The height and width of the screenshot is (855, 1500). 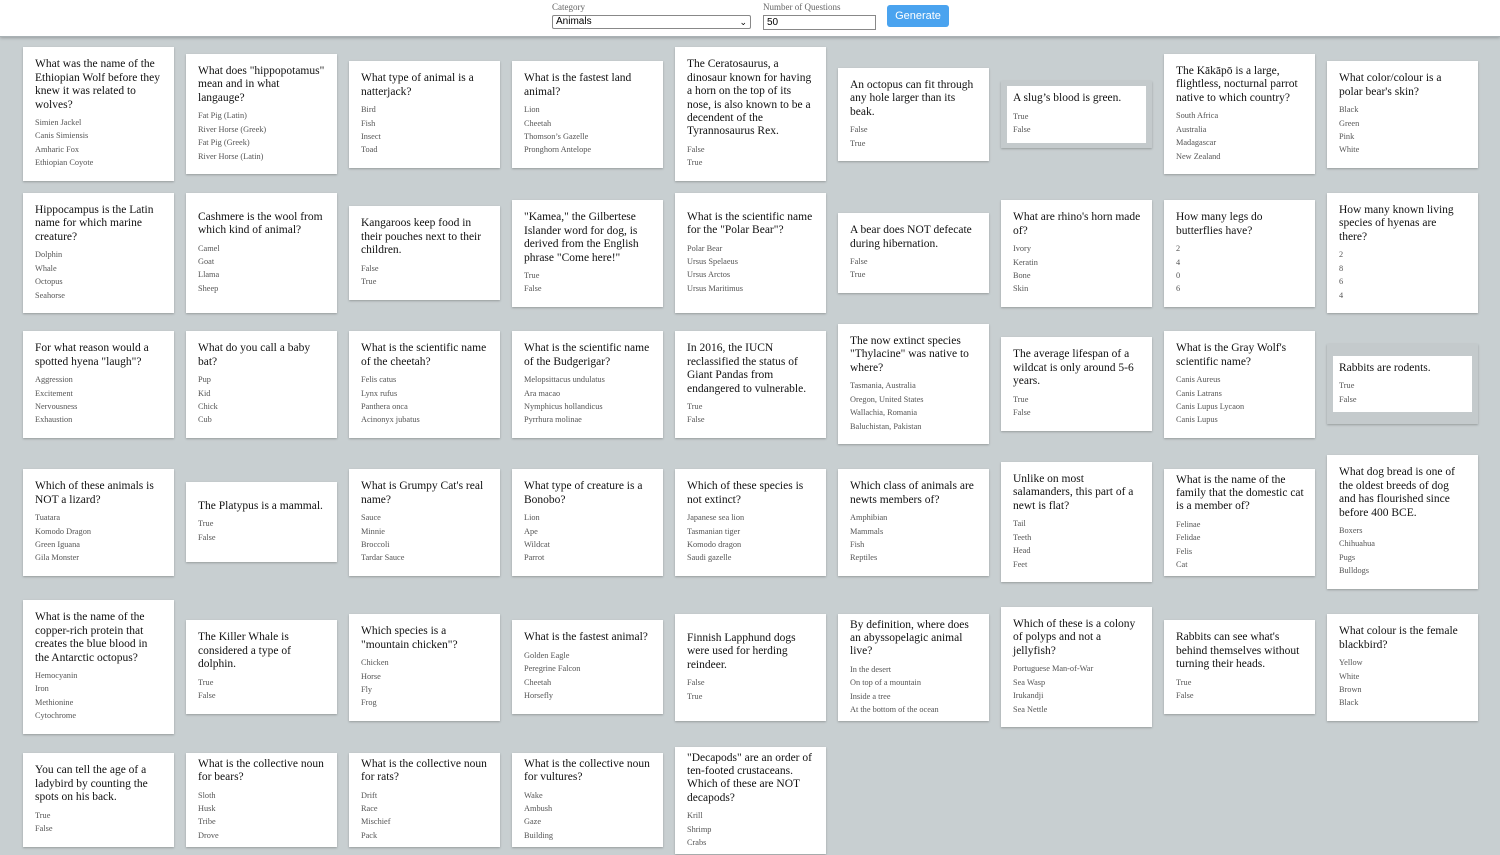 I want to click on answer-option: Sauce, so click(x=425, y=517).